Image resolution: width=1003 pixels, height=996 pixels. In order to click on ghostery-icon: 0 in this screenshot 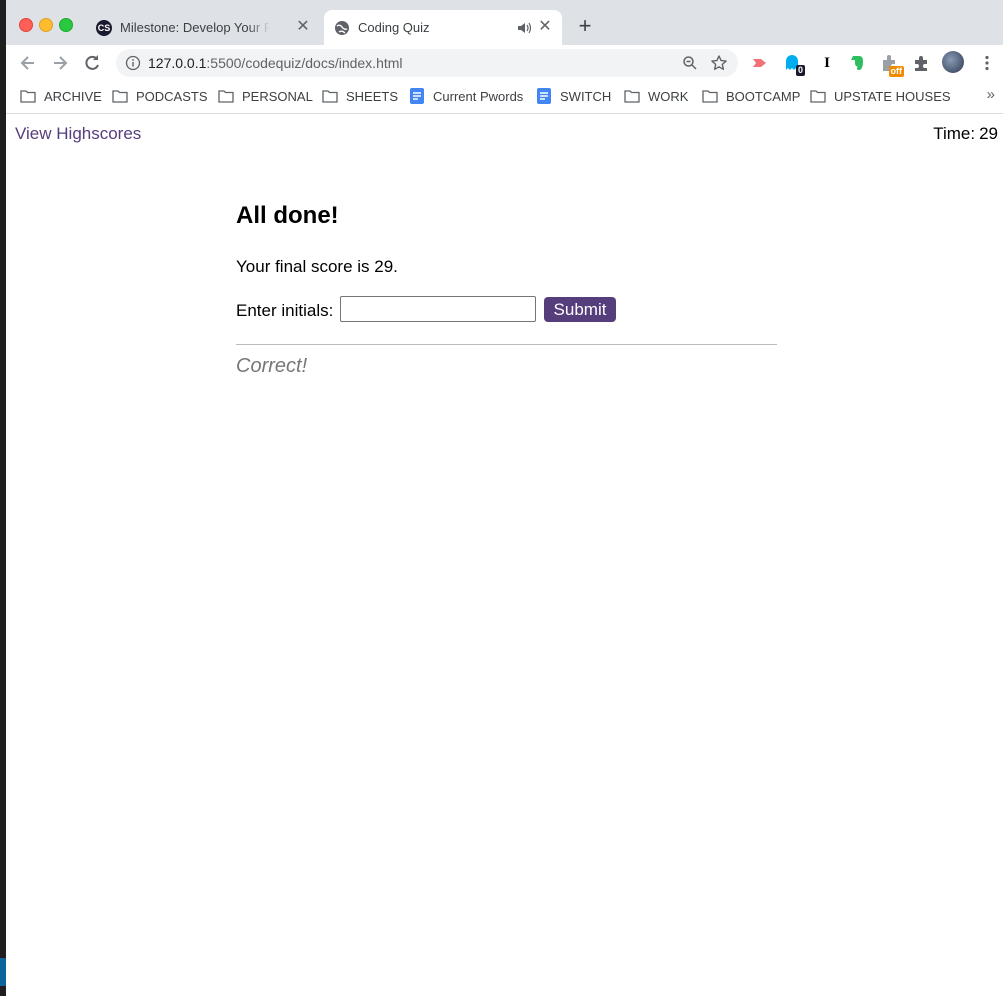, I will do `click(794, 65)`.